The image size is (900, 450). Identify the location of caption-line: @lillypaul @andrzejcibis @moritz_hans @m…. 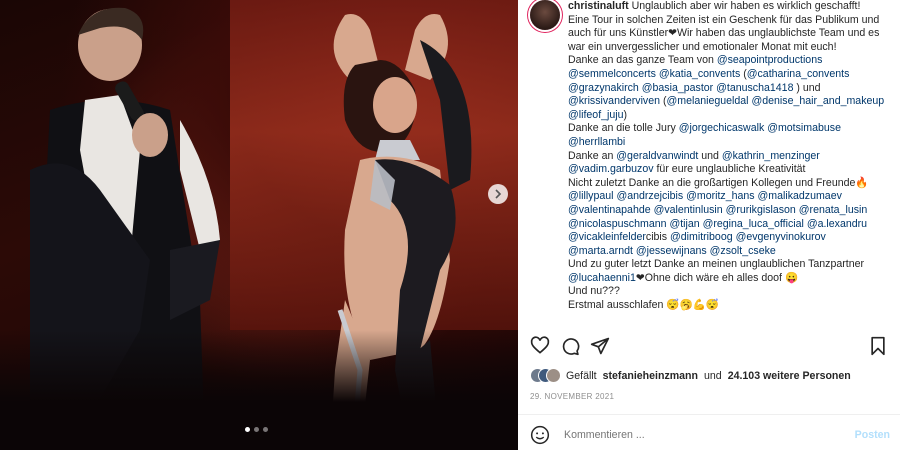
(705, 196).